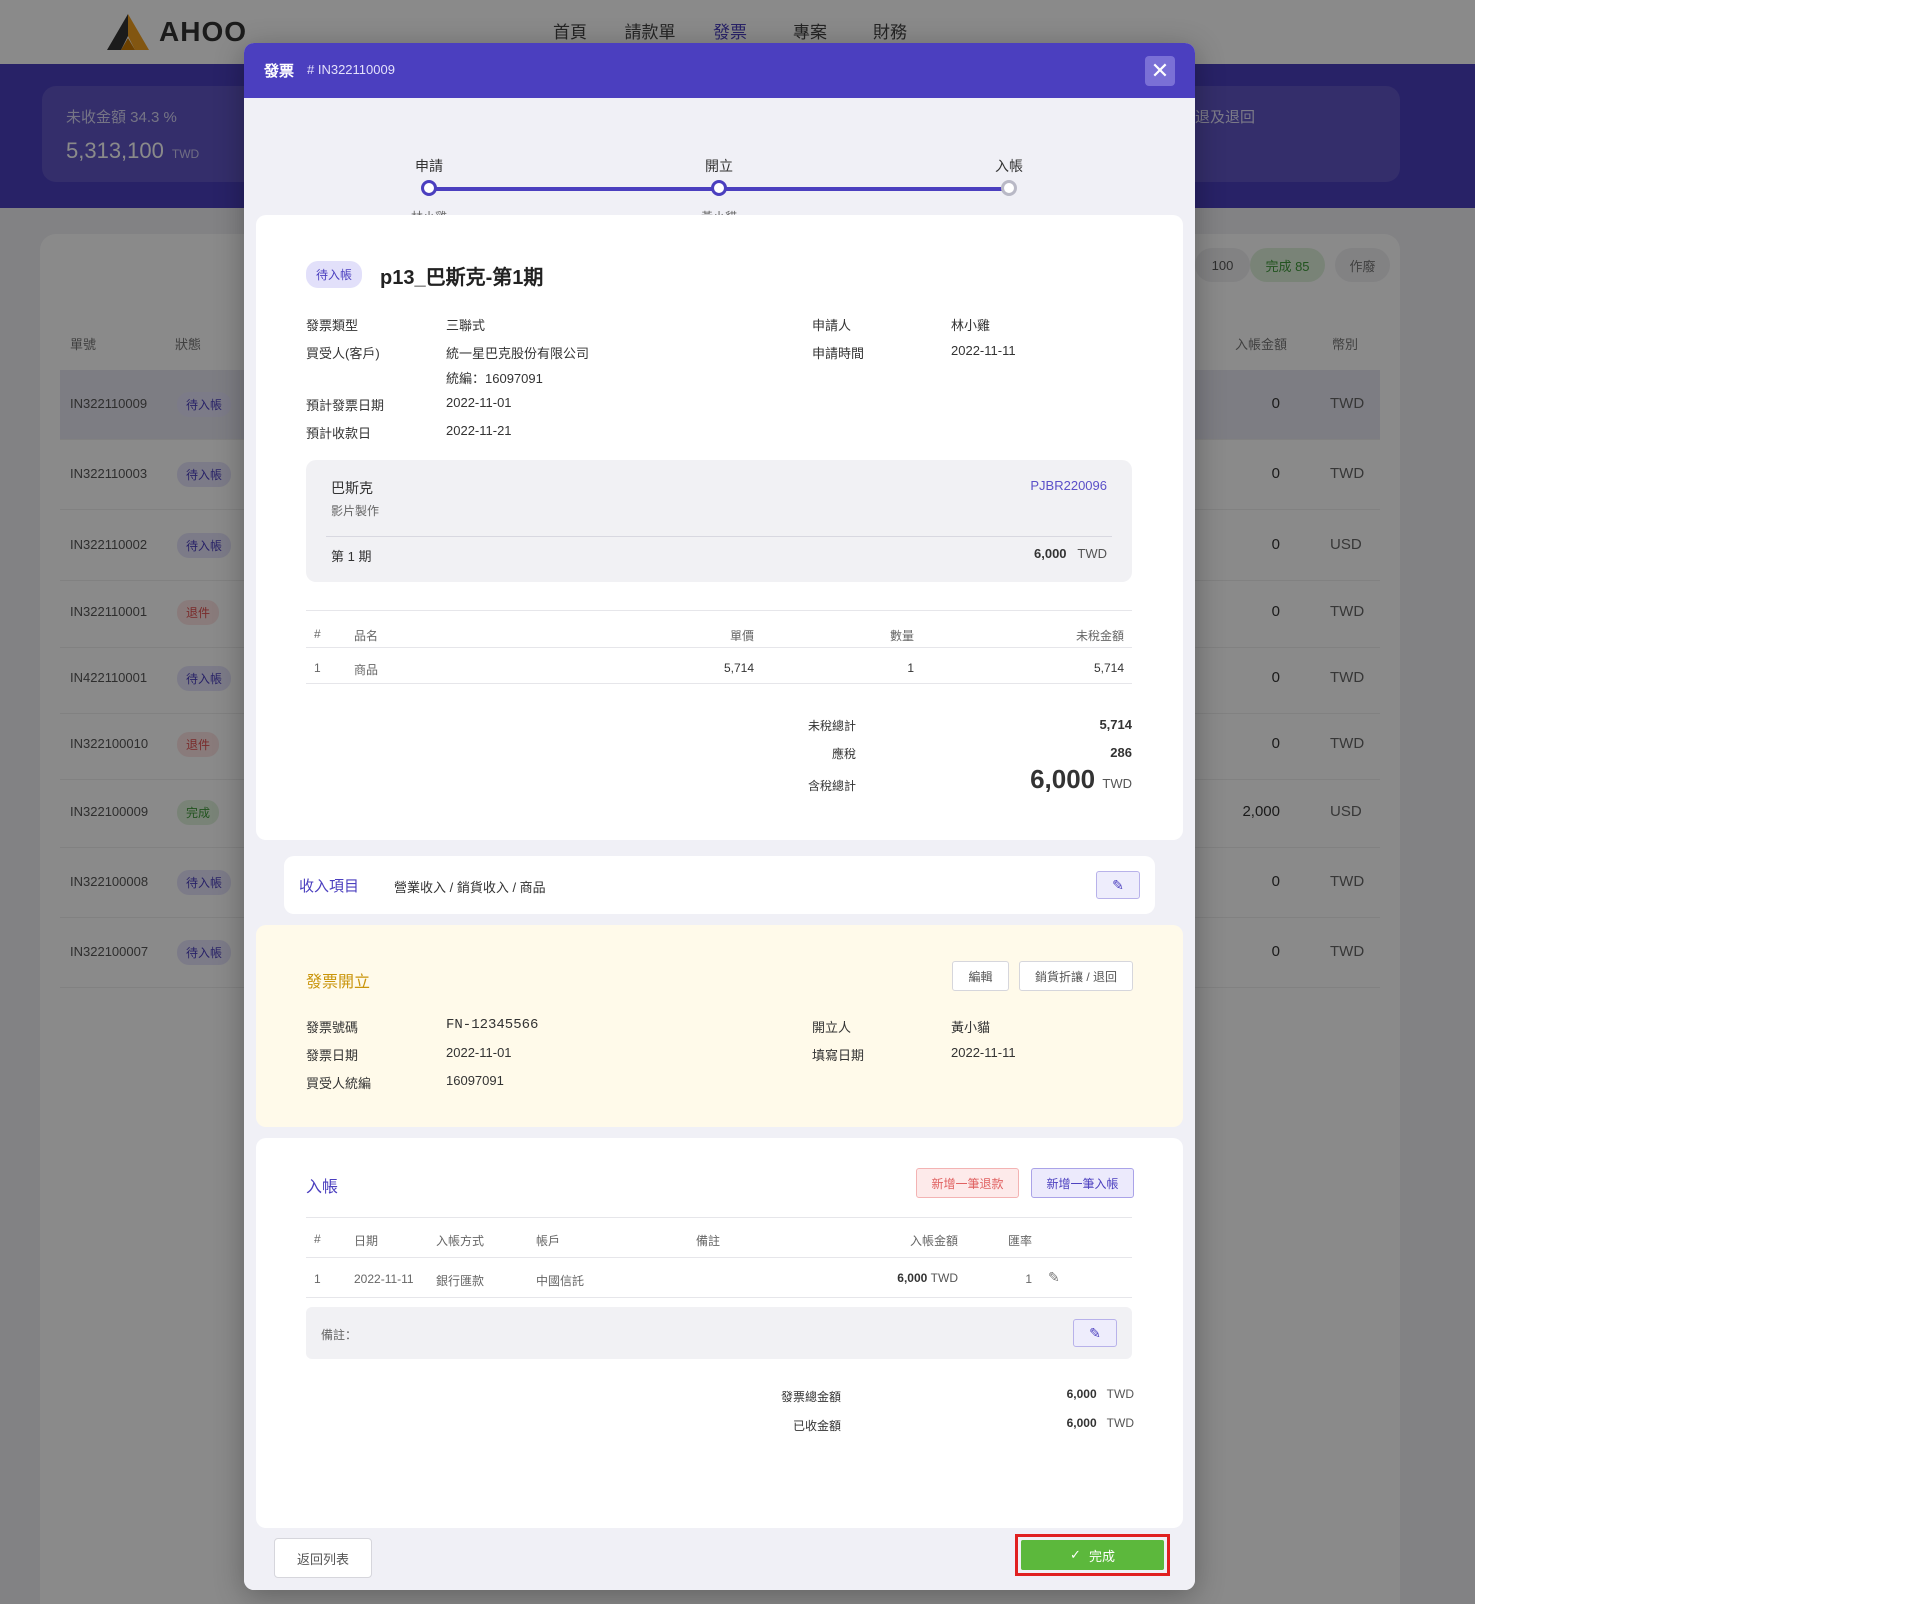 The height and width of the screenshot is (1604, 1920). I want to click on status-badge: 待入帳, so click(334, 274).